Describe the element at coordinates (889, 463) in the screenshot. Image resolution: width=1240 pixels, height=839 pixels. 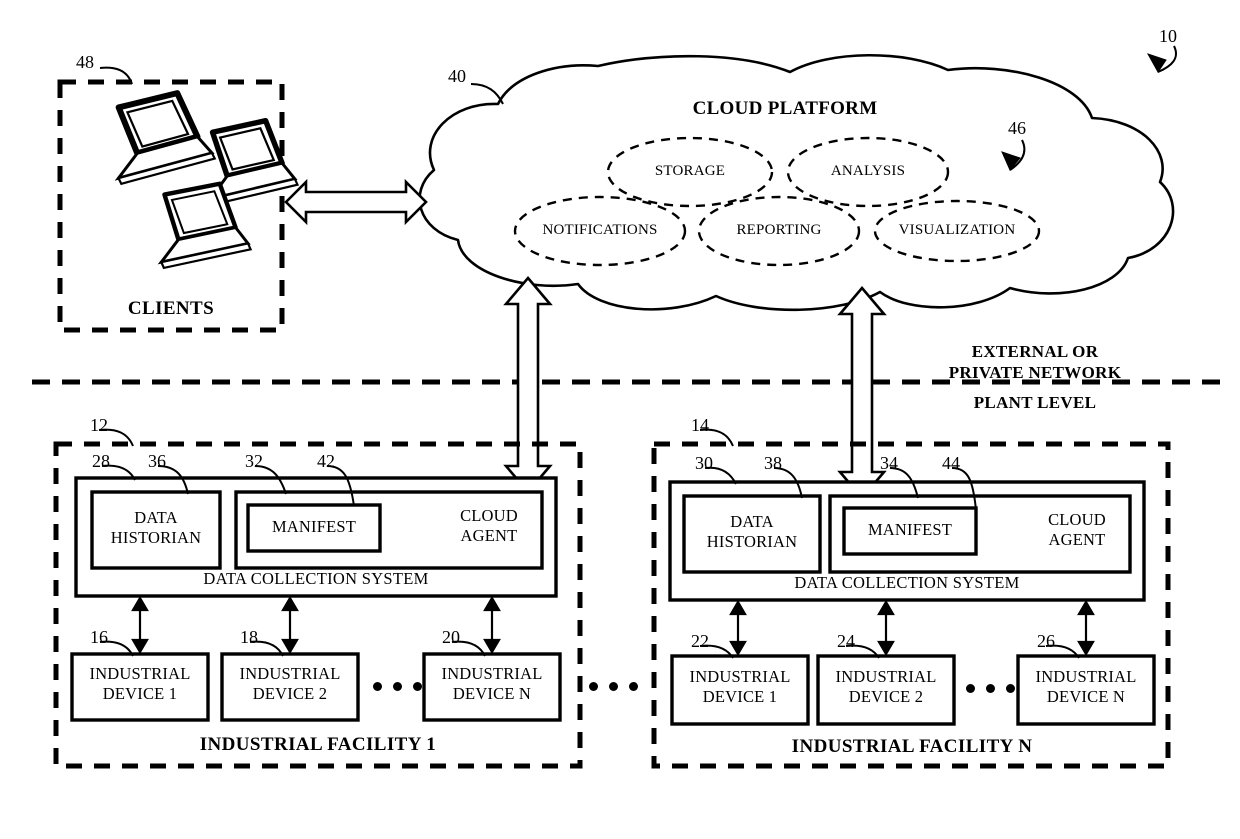
I see `reference-numeral-fn-cloud-agent: 34` at that location.